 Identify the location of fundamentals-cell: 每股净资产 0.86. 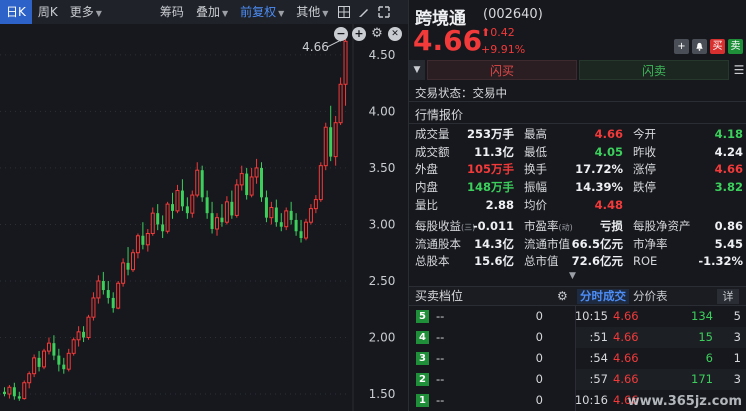
(686, 227).